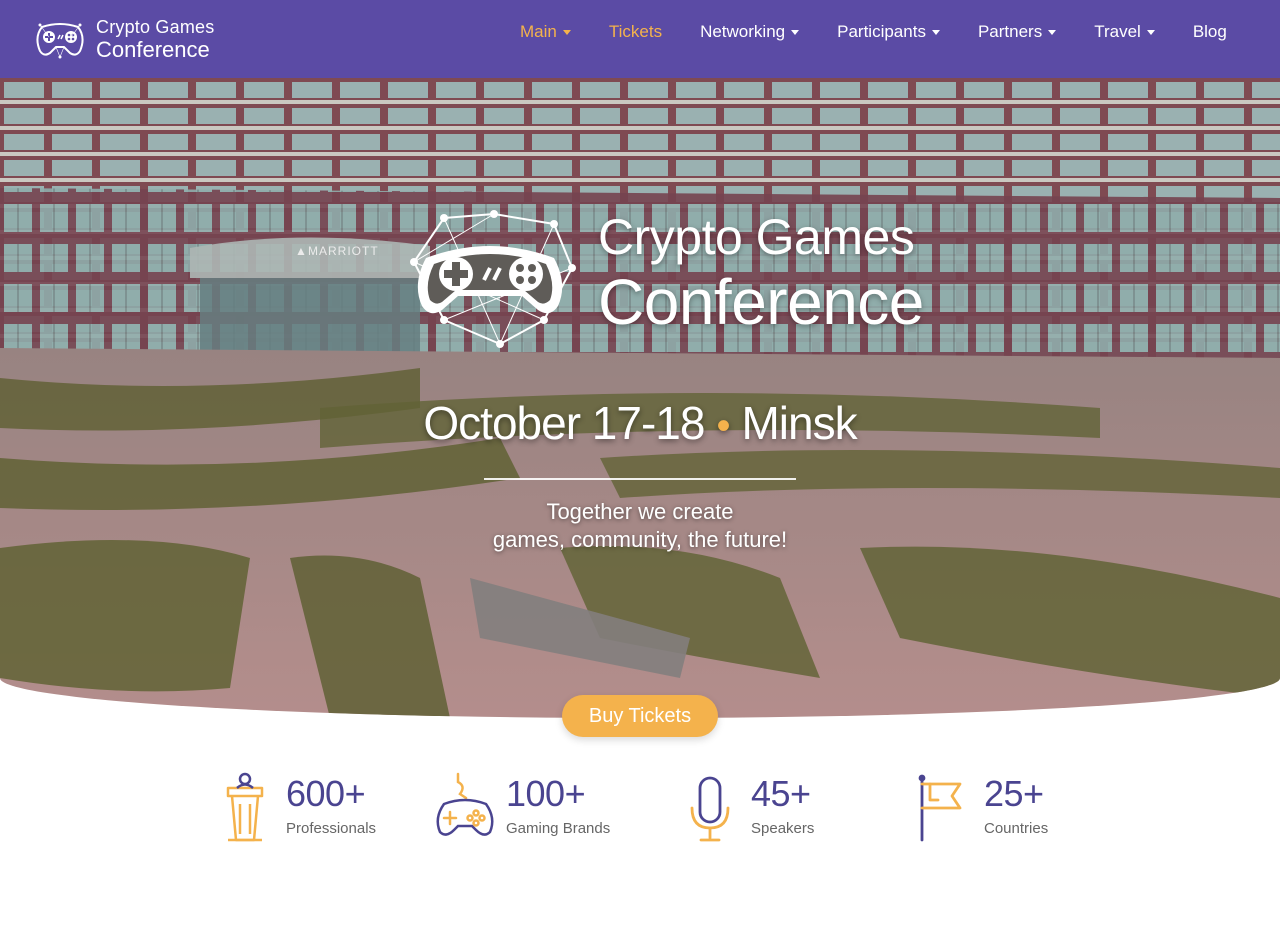 The image size is (1280, 950). What do you see at coordinates (710, 809) in the screenshot?
I see `microphone-icon` at bounding box center [710, 809].